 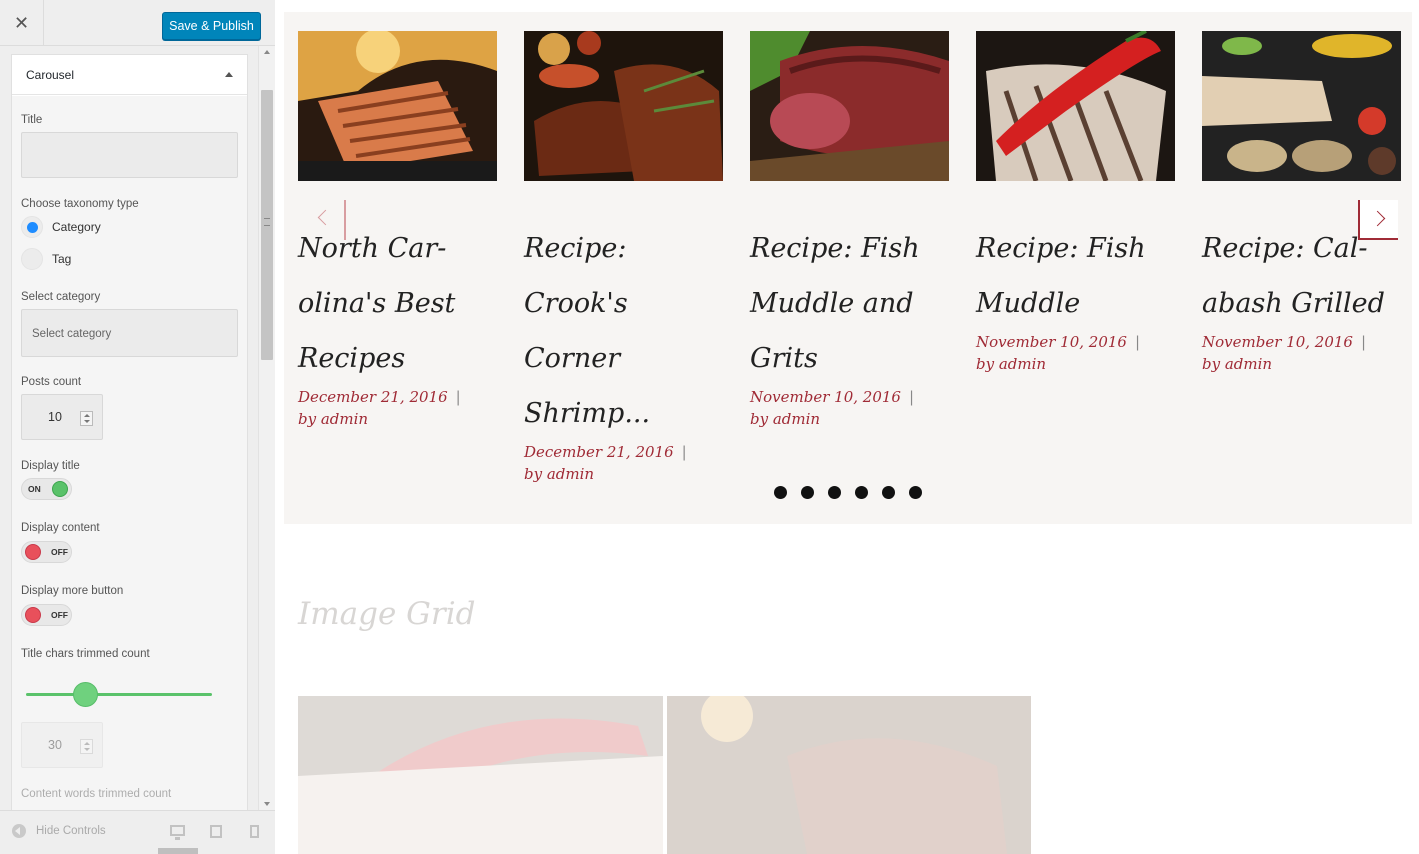 I want to click on post-title: North Car- olina's Best Recipes, so click(x=397, y=303).